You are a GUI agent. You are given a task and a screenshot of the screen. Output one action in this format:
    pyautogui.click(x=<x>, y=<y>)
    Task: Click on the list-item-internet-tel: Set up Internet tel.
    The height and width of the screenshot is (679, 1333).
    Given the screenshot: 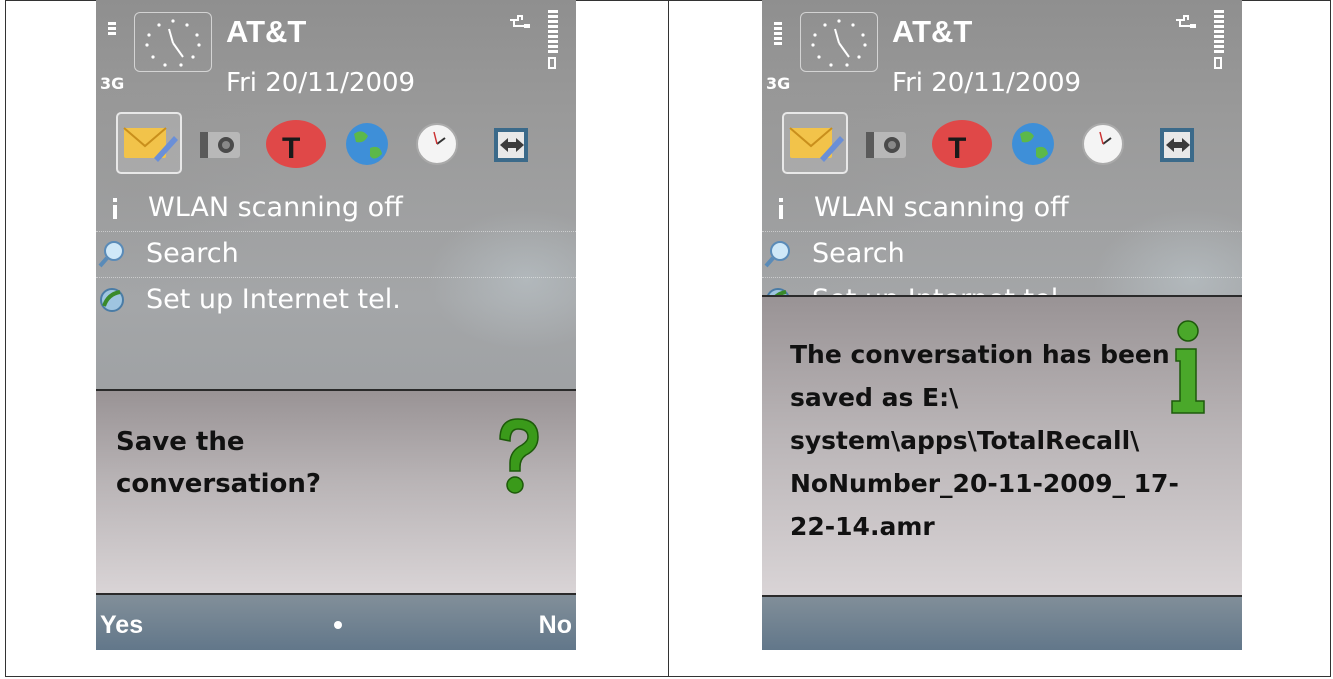 What is the action you would take?
    pyautogui.click(x=336, y=301)
    